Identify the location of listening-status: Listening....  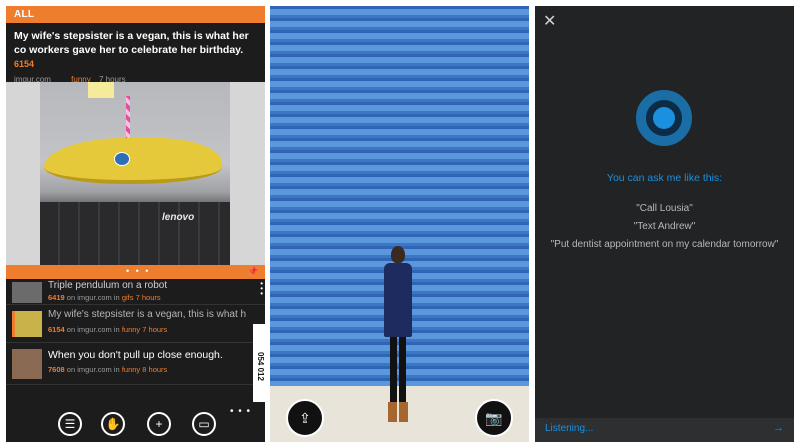
(569, 428).